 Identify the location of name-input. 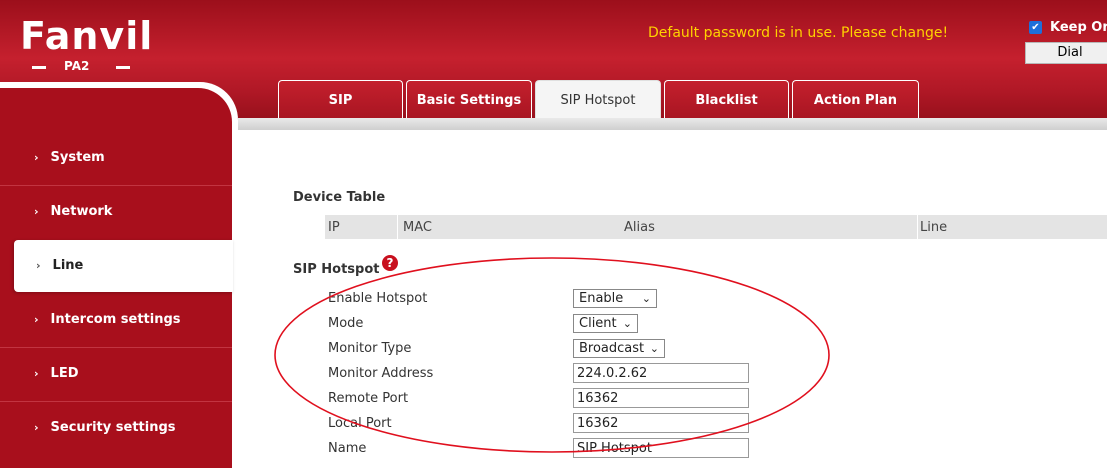
(661, 448).